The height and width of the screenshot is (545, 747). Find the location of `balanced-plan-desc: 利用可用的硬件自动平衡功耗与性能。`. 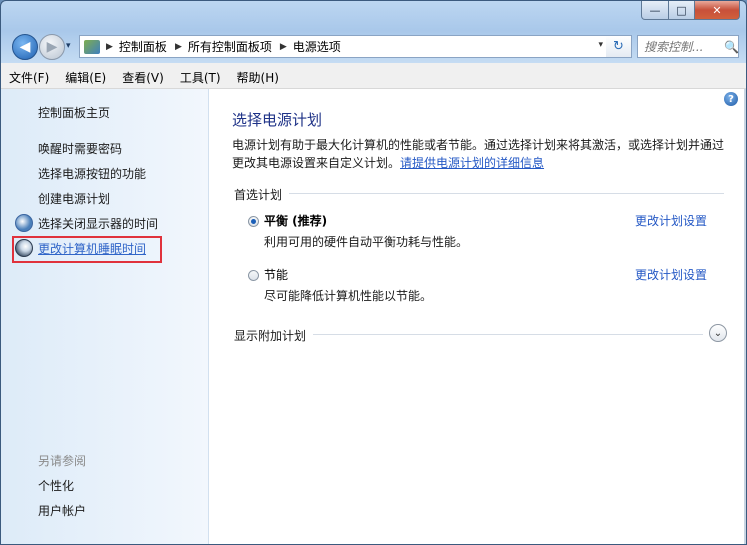

balanced-plan-desc: 利用可用的硬件自动平衡功耗与性能。 is located at coordinates (366, 242).